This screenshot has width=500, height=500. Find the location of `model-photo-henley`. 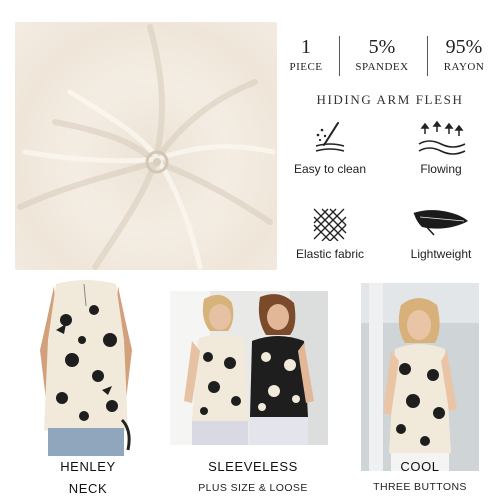

model-photo-henley is located at coordinates (86, 368).